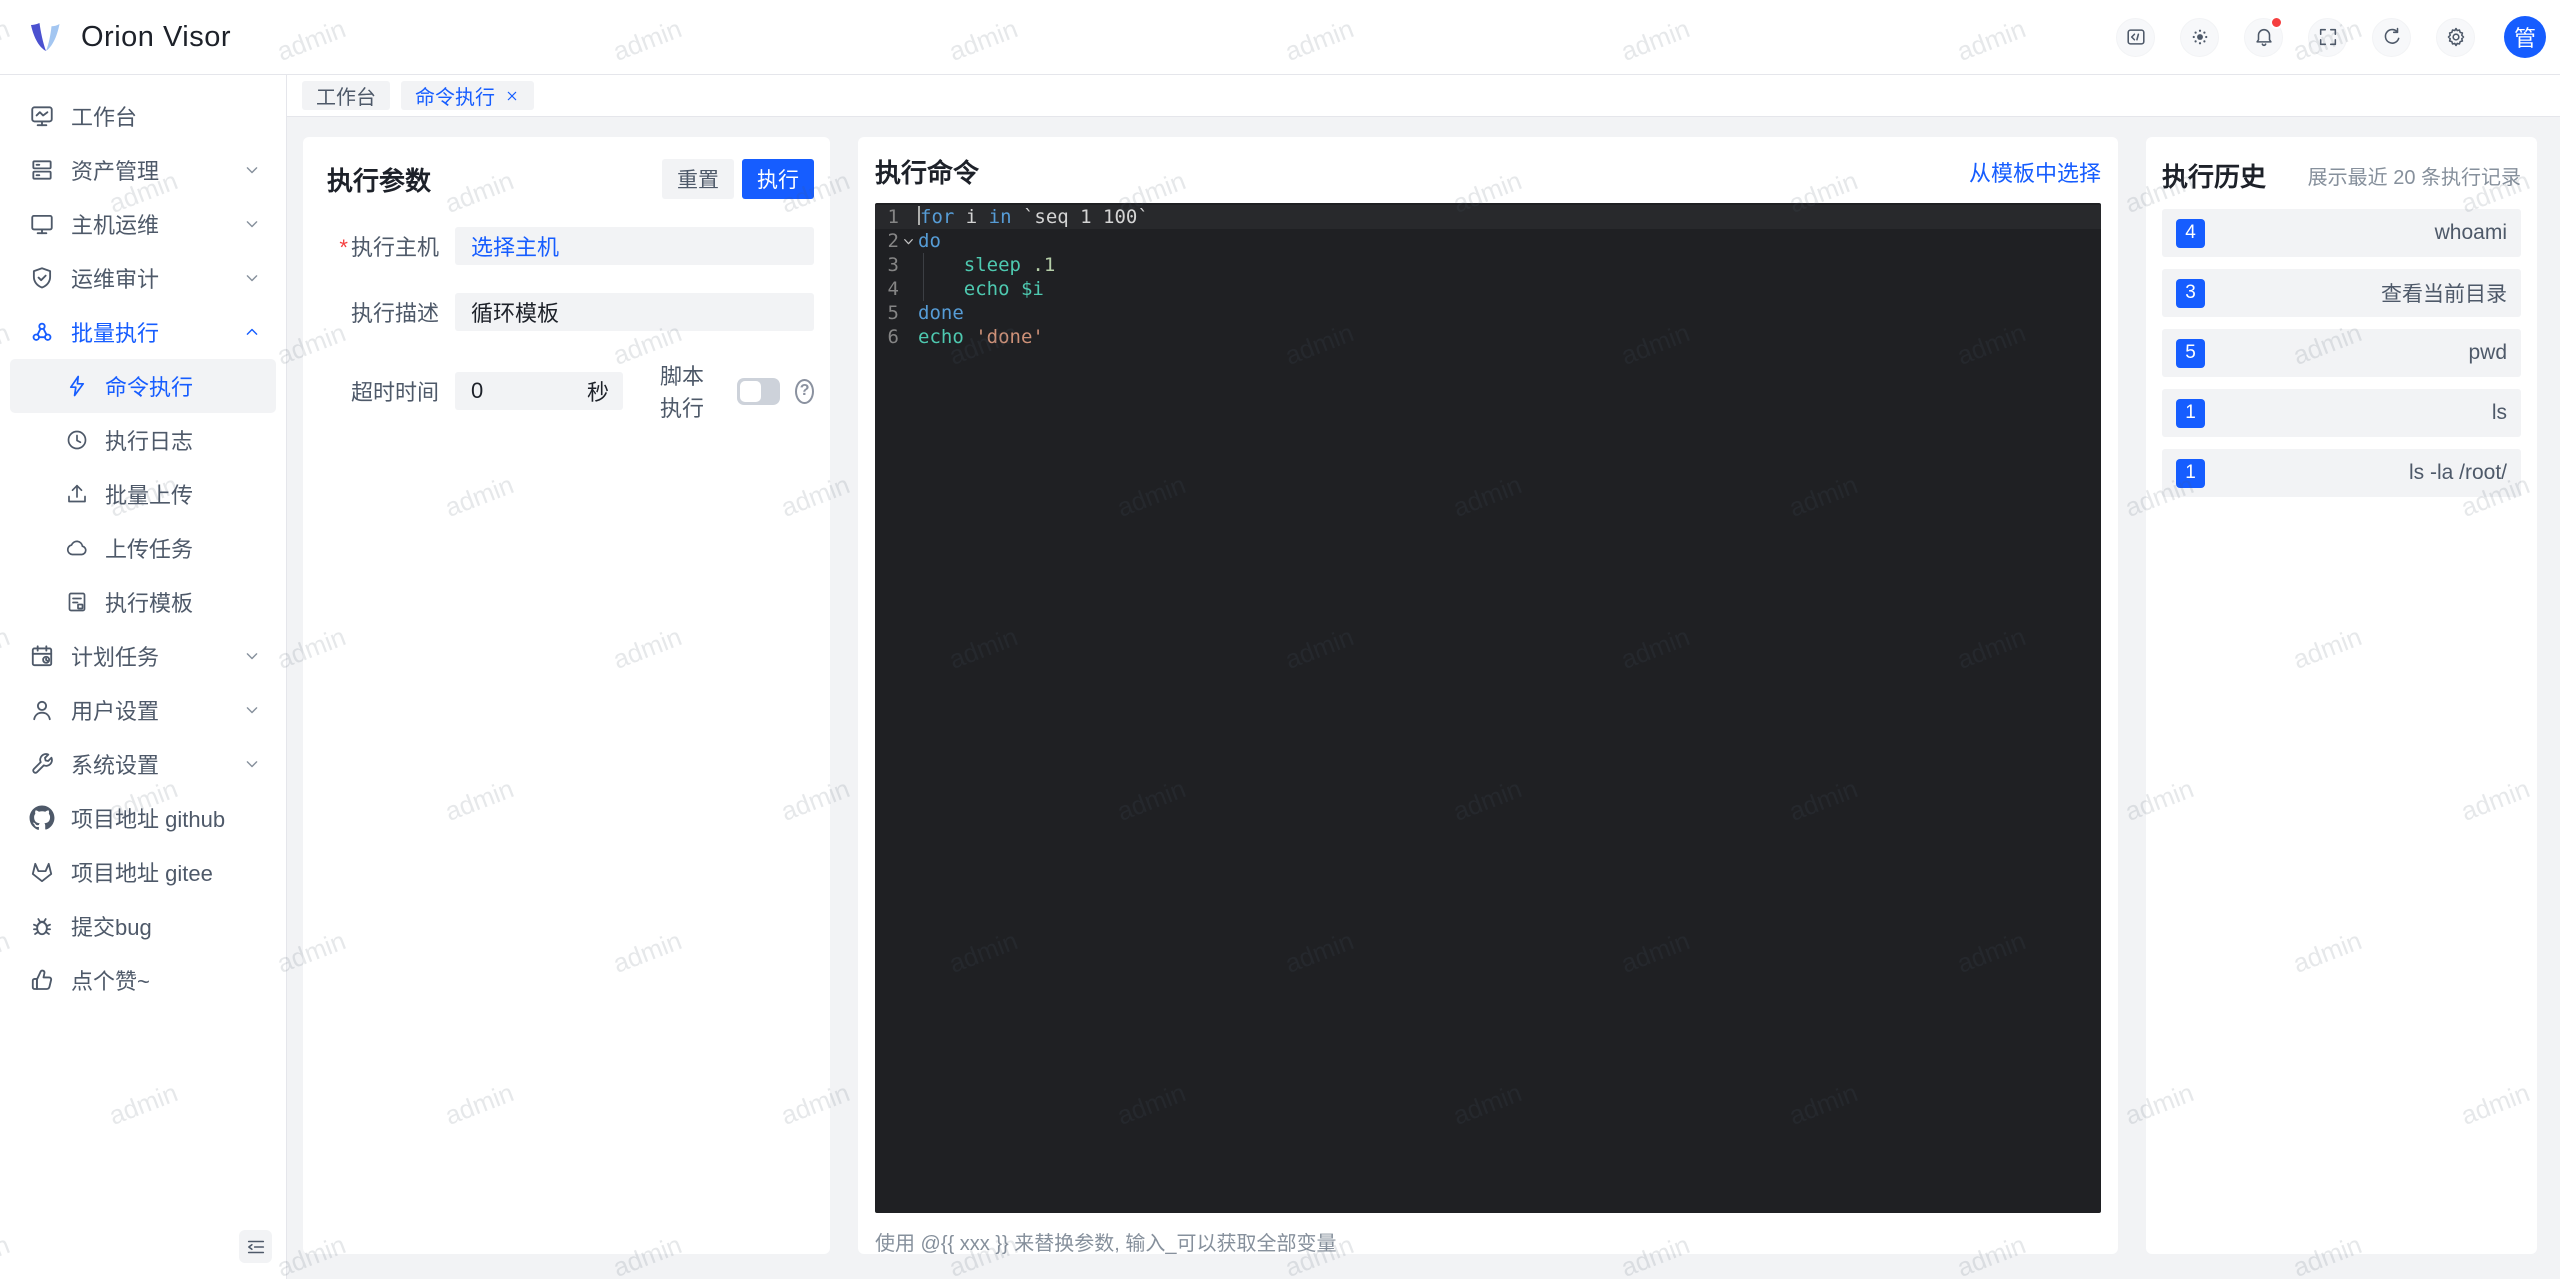  I want to click on sidebar-item-assets: 资产管理, so click(143, 170).